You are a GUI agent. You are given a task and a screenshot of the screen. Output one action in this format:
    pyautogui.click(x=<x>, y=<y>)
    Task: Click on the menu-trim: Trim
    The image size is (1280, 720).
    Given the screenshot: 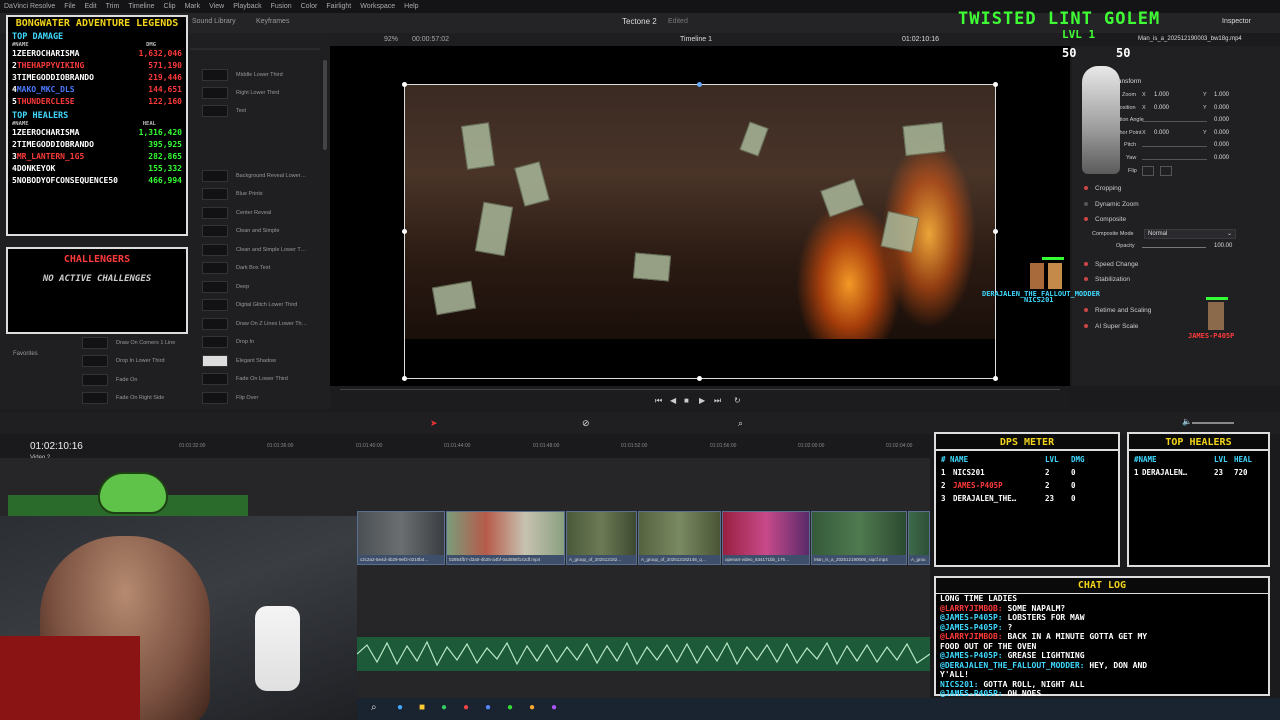 What is the action you would take?
    pyautogui.click(x=113, y=6)
    